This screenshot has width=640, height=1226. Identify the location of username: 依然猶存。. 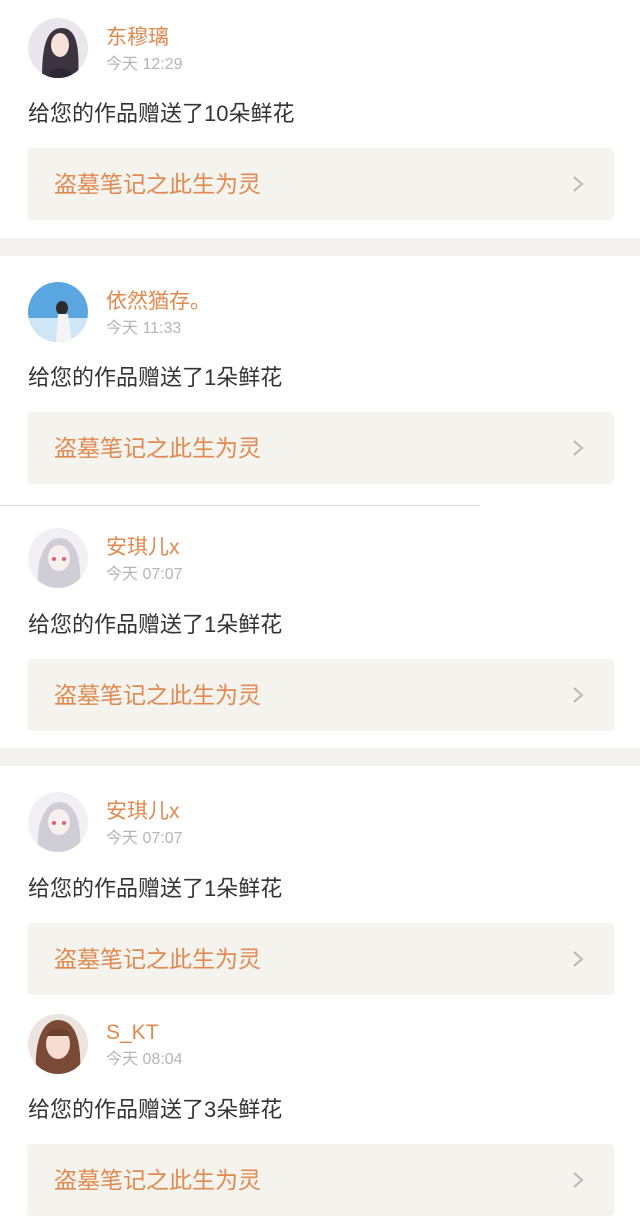
(158, 302).